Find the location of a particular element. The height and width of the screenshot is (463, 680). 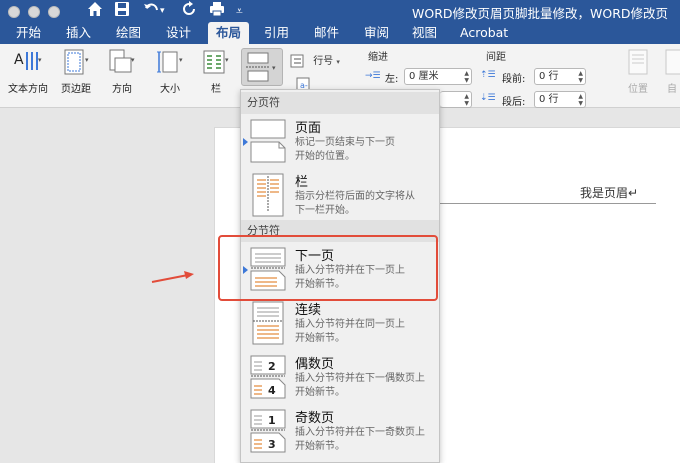

tab-home: 开始 is located at coordinates (28, 33).